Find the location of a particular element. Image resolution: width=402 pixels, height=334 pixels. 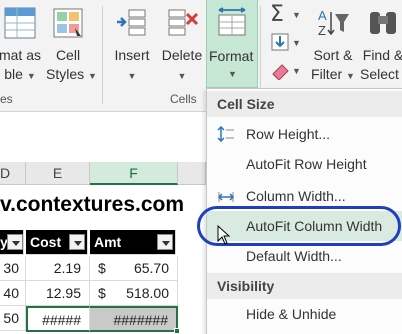

insert-button: Insert ▼ is located at coordinates (132, 46).